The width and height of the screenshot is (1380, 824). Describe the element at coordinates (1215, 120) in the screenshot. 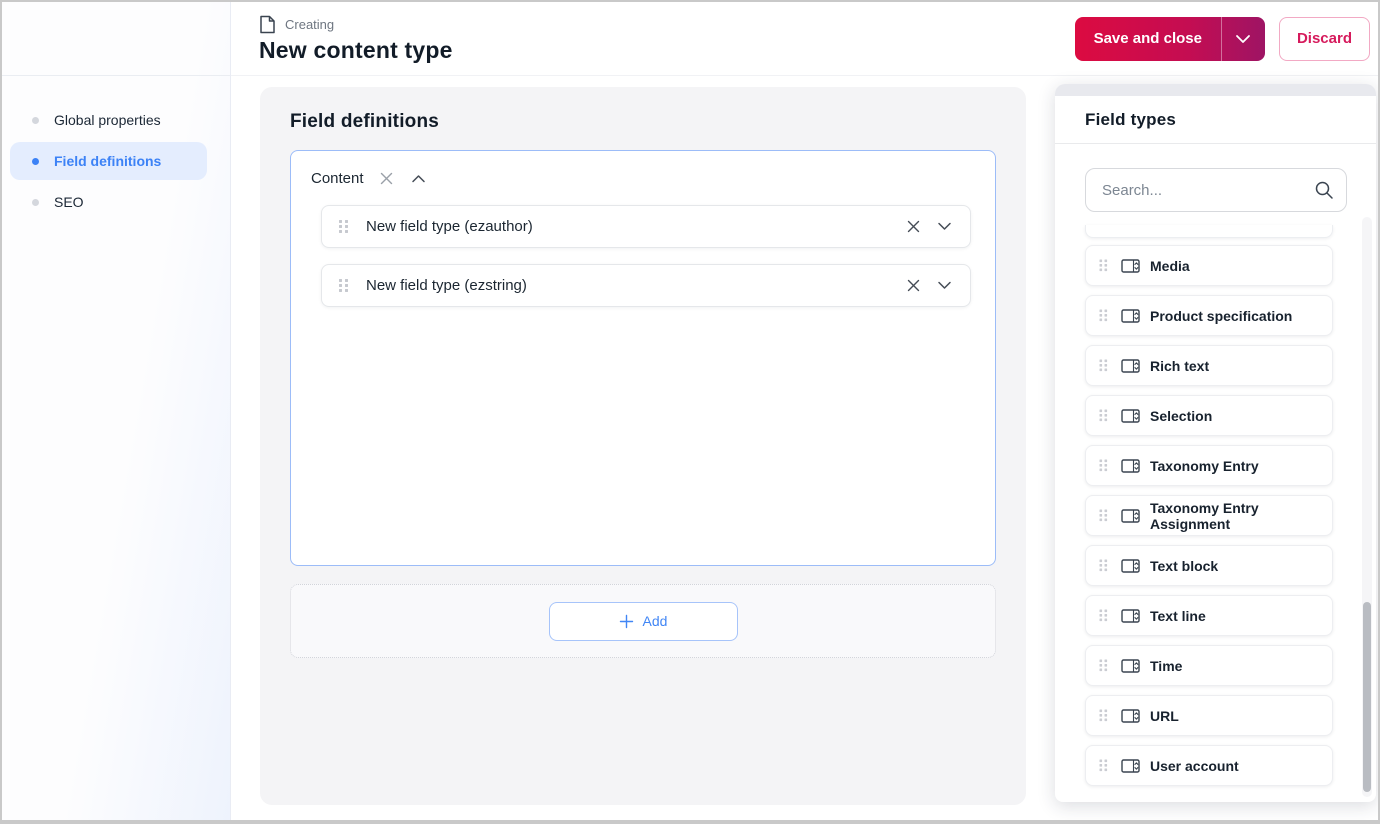

I see `field-types-header: Field types` at that location.